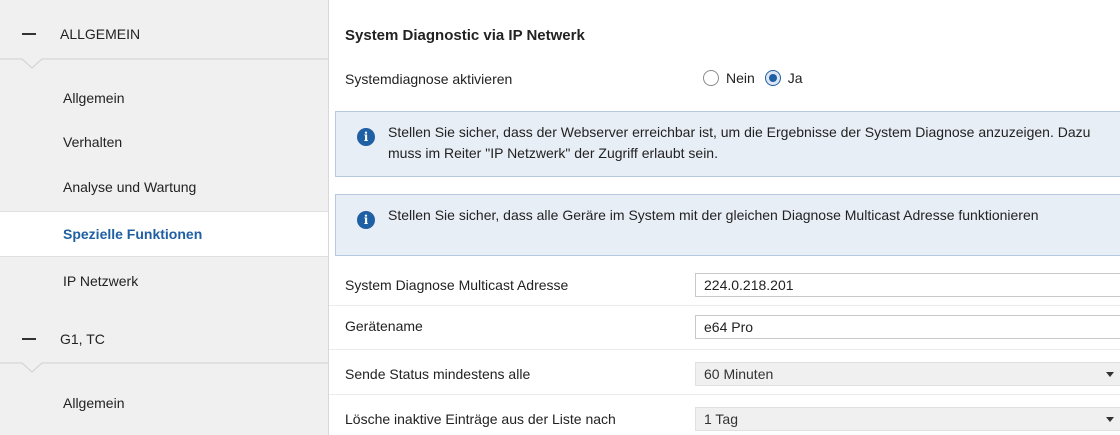 The height and width of the screenshot is (435, 1120). Describe the element at coordinates (100, 34) in the screenshot. I see `group-label: ALLGEMEIN` at that location.